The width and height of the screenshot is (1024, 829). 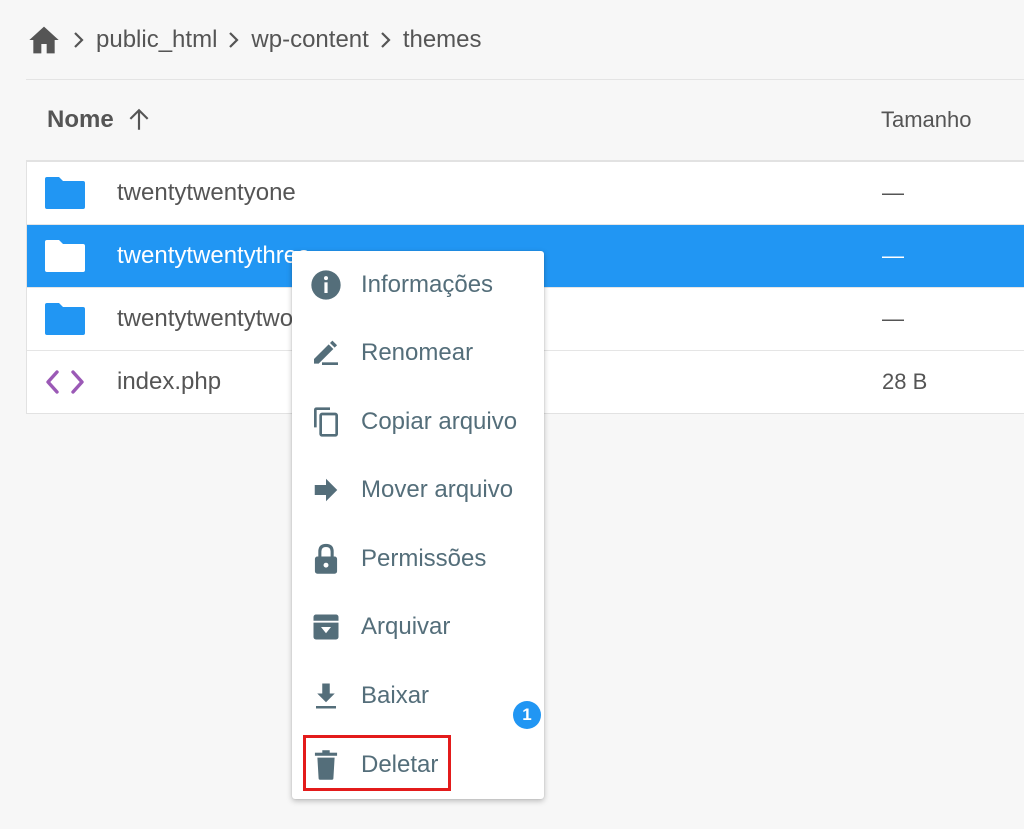 What do you see at coordinates (214, 255) in the screenshot?
I see `file-name: twentytwentythree` at bounding box center [214, 255].